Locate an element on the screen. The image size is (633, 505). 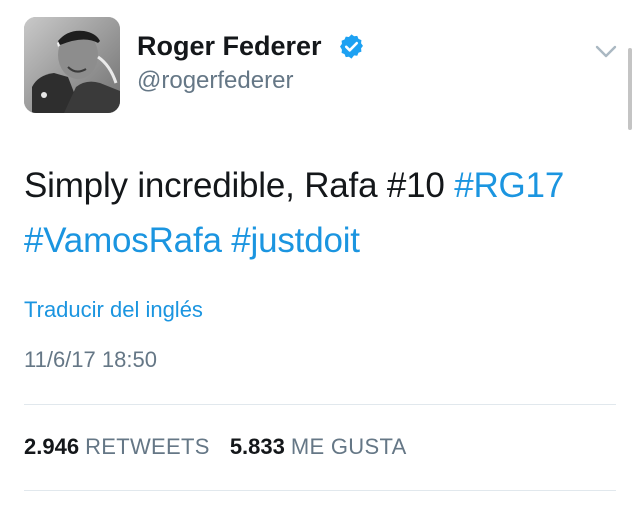
scrollbar is located at coordinates (630, 89).